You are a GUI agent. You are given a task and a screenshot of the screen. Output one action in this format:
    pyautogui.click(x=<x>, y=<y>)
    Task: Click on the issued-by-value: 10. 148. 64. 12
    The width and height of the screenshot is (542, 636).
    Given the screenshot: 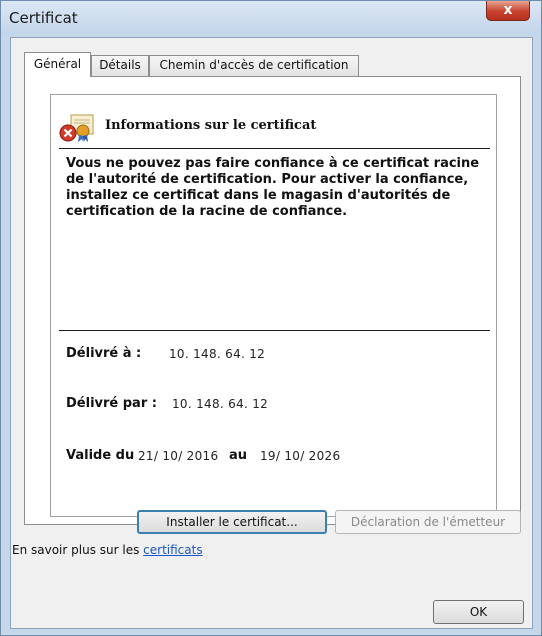 What is the action you would take?
    pyautogui.click(x=220, y=404)
    